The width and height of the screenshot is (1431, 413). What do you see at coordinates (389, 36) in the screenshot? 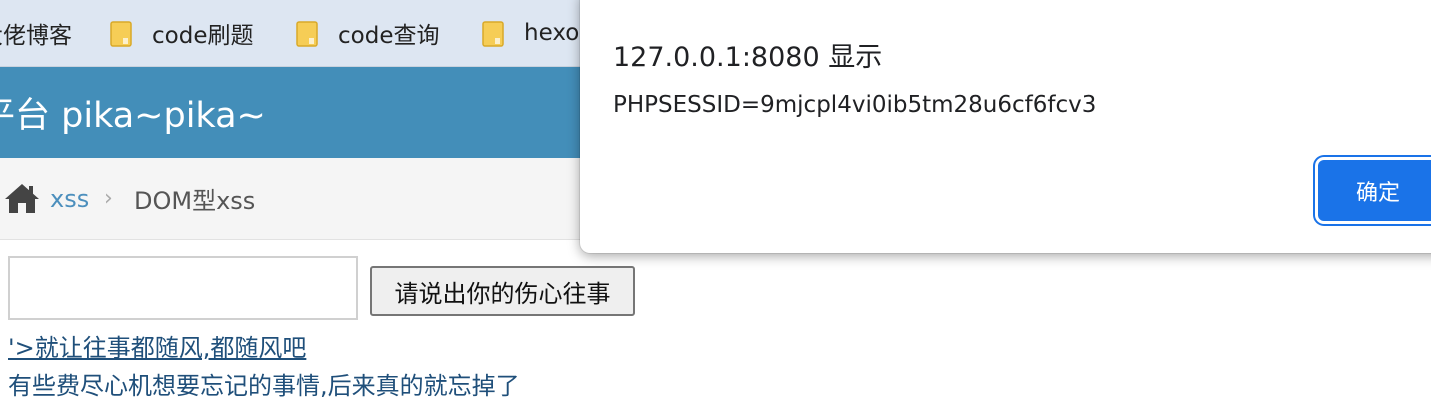
I see `bookmark-label: code查询` at bounding box center [389, 36].